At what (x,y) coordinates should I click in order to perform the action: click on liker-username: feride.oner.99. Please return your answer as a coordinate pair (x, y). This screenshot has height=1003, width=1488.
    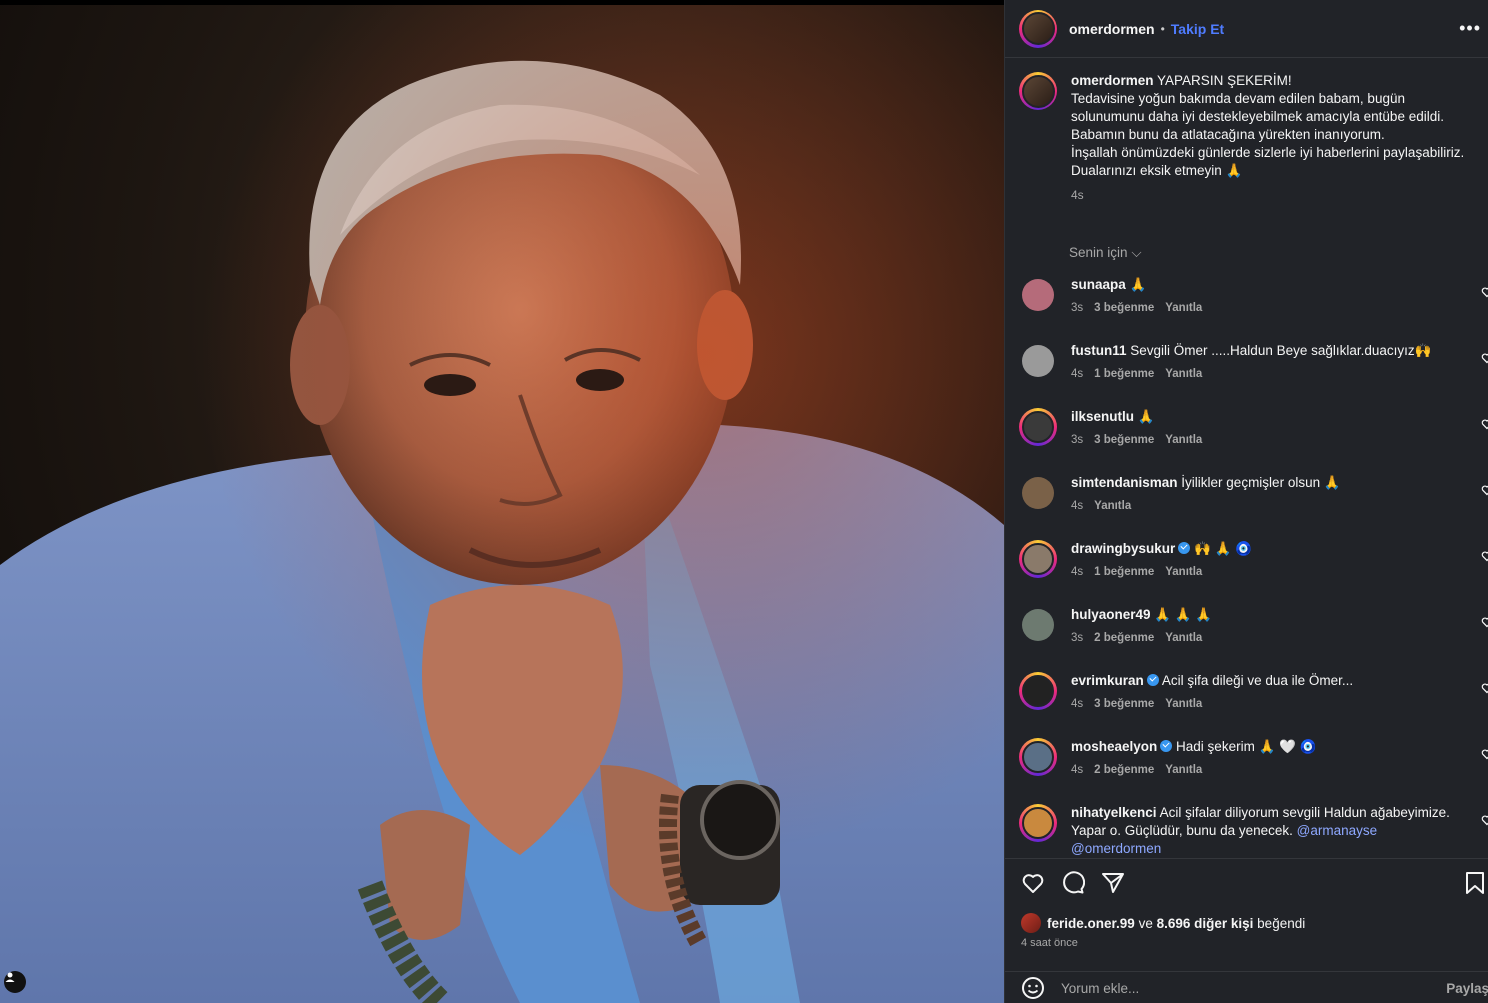
    Looking at the image, I should click on (1091, 923).